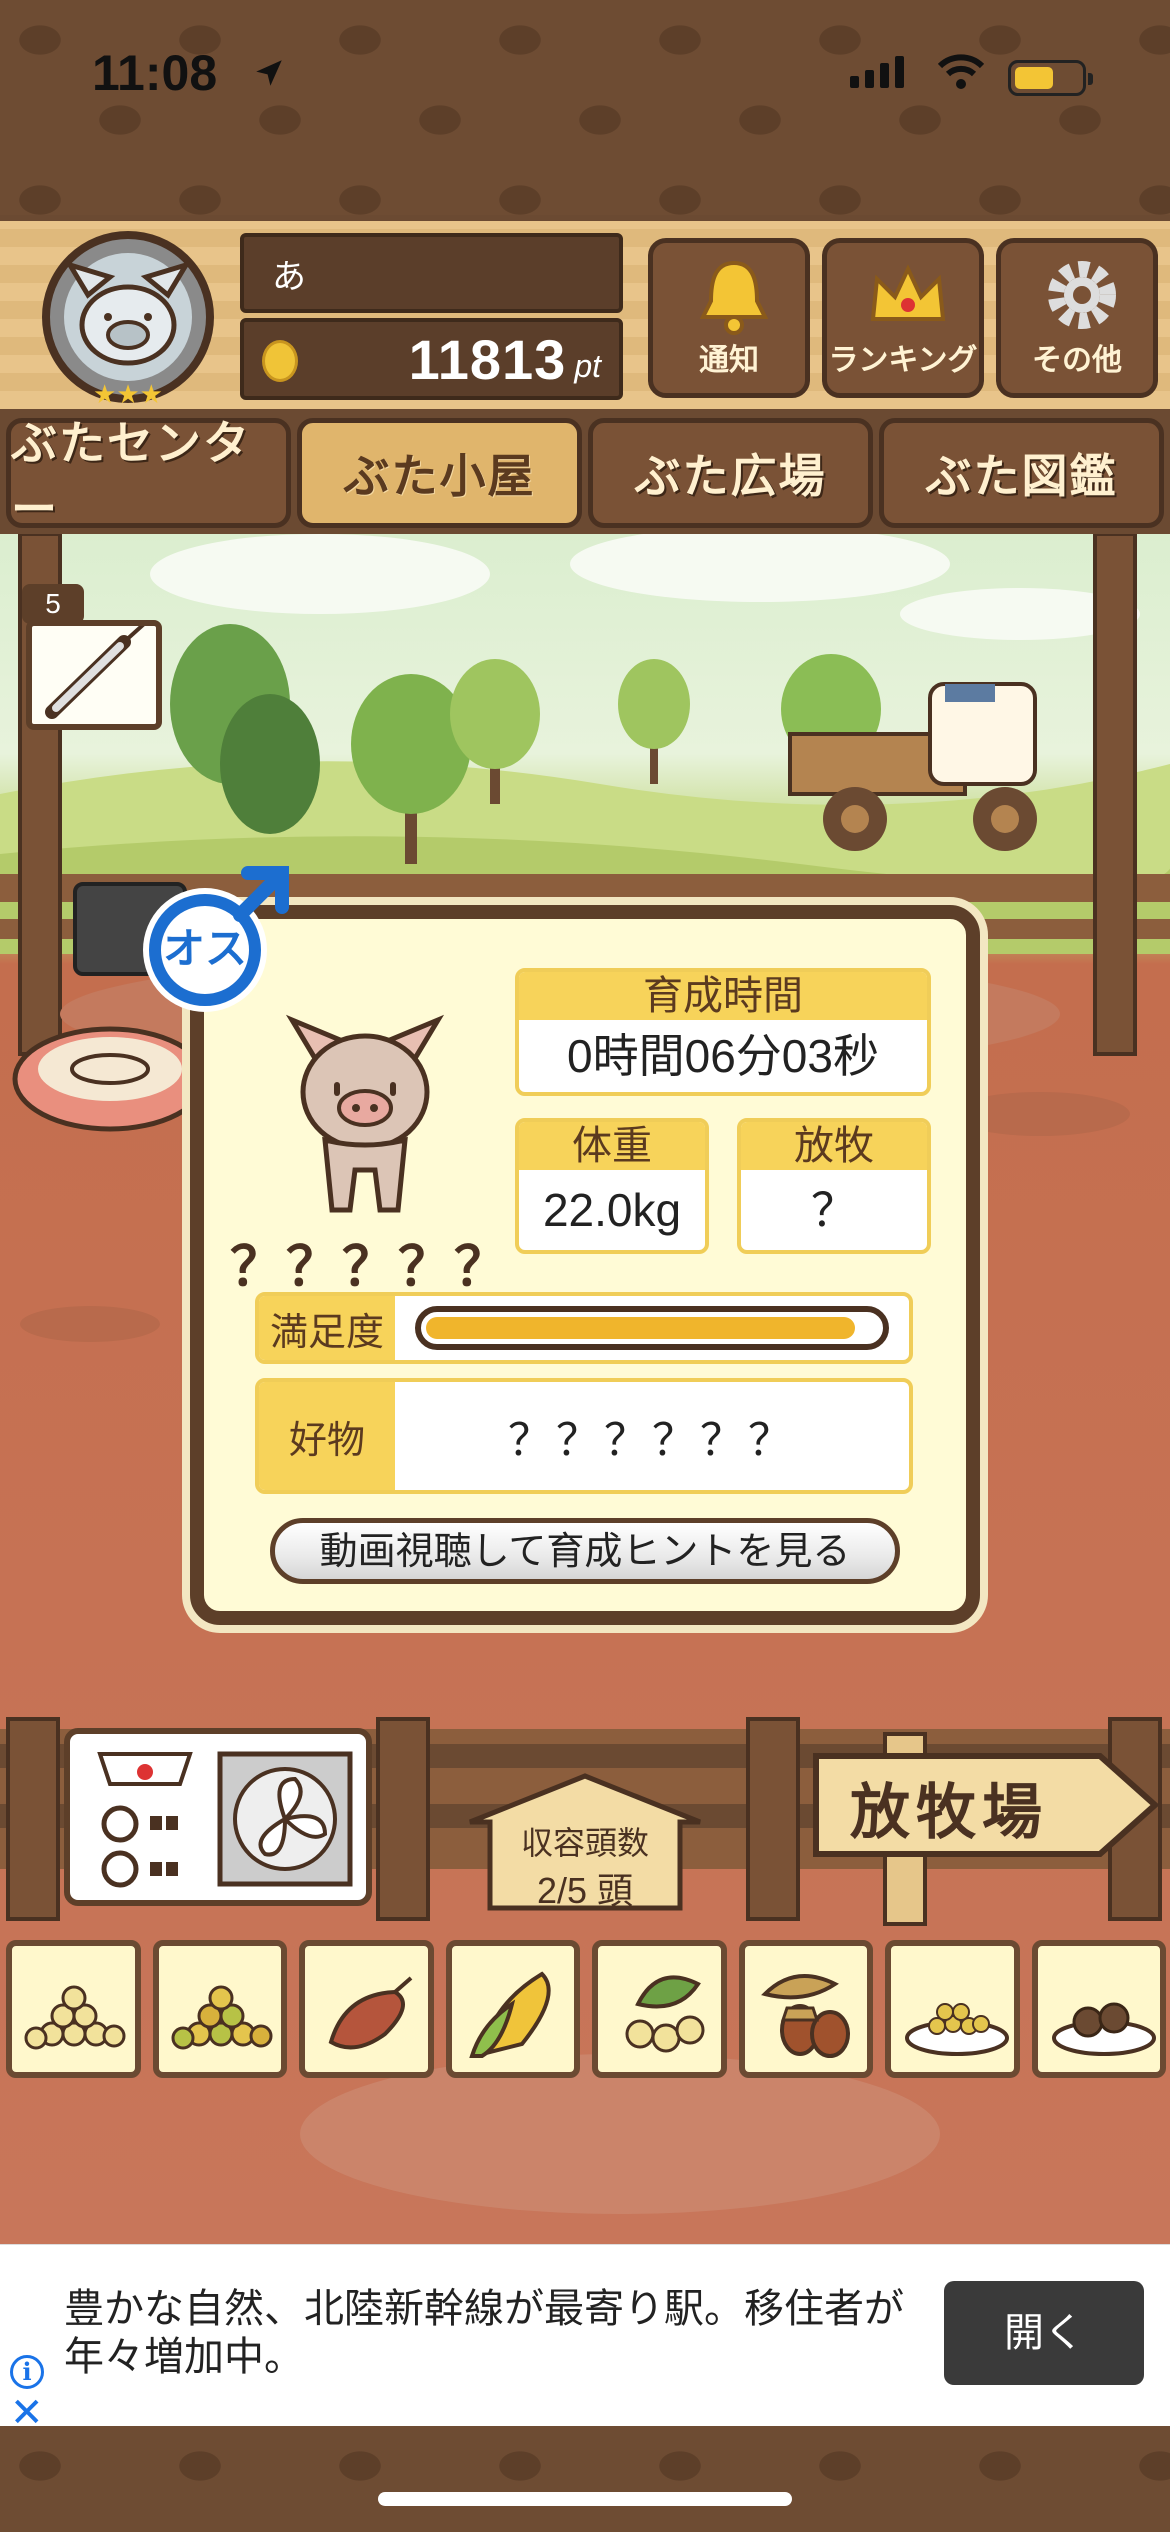  Describe the element at coordinates (1103, 2029) in the screenshot. I see `meatballs-icon` at that location.